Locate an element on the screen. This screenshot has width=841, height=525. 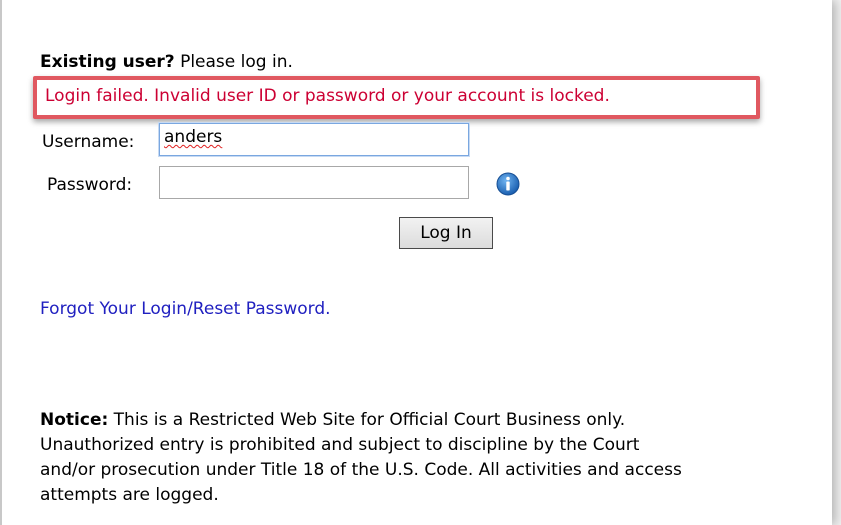
login-intro: Existing user? Please log in. is located at coordinates (166, 62).